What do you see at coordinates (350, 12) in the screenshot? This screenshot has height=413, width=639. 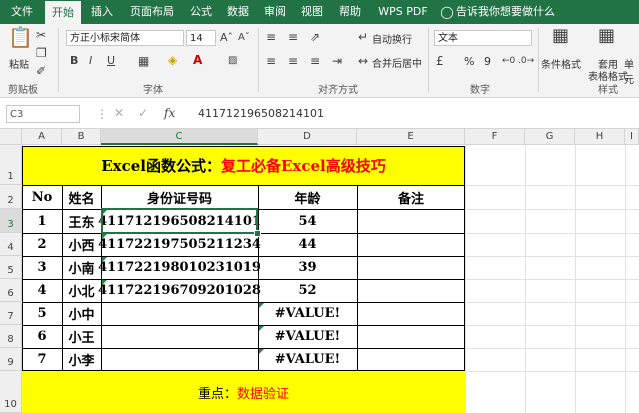 I see `tab-help: 帮助` at bounding box center [350, 12].